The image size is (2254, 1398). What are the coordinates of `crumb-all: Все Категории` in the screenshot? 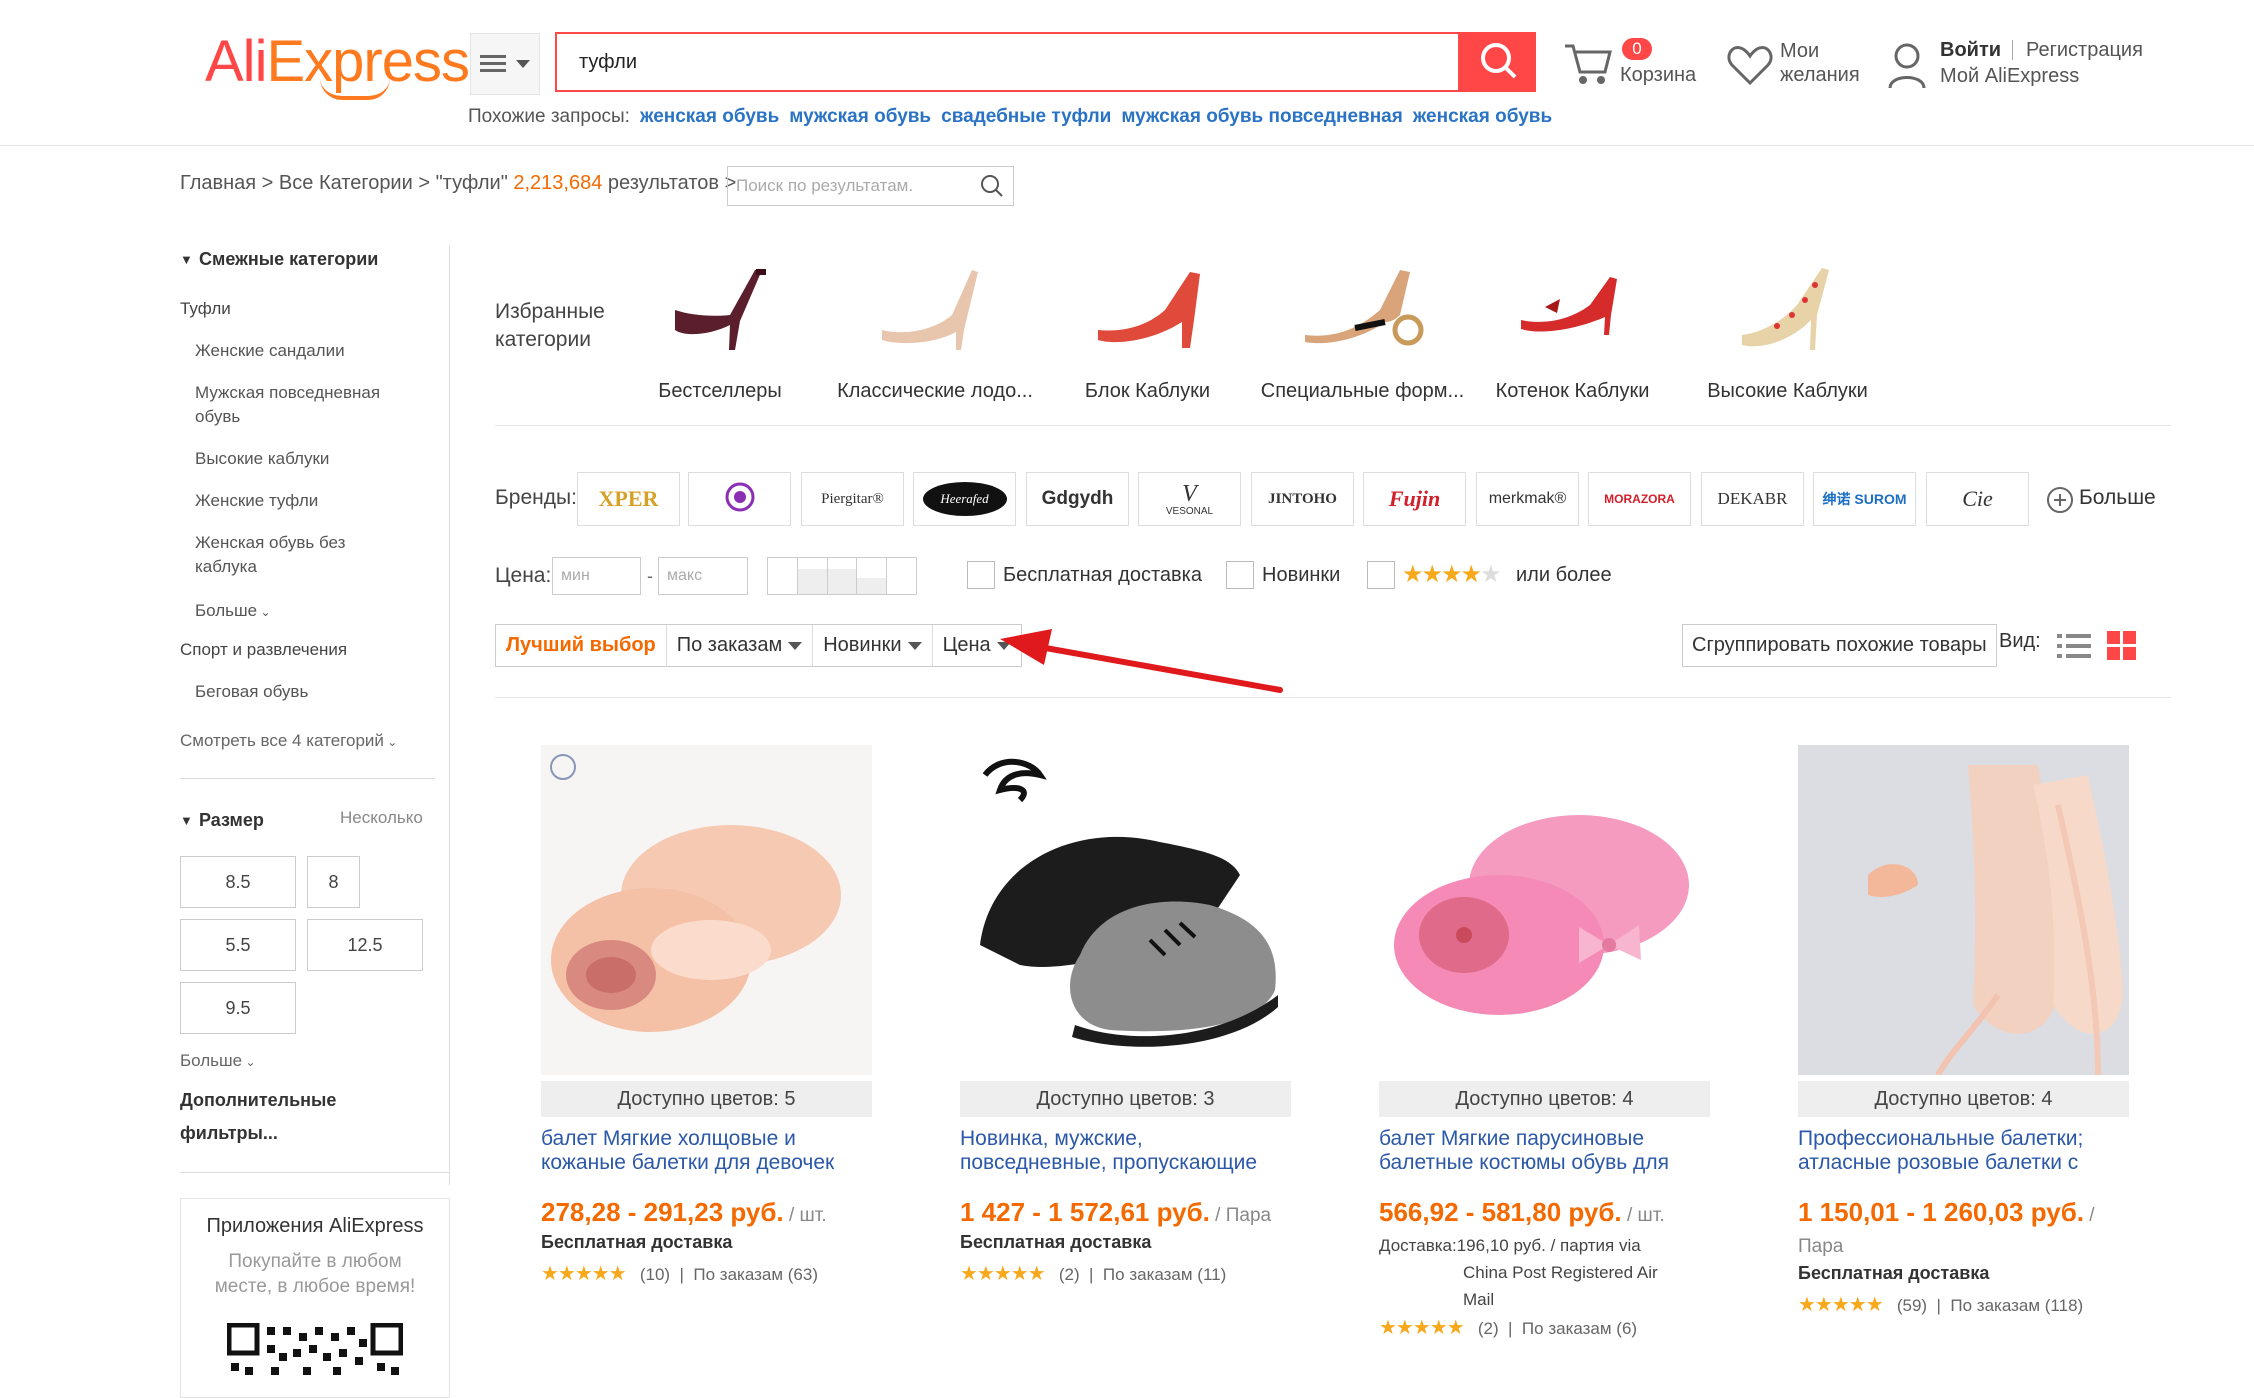 It's located at (346, 183).